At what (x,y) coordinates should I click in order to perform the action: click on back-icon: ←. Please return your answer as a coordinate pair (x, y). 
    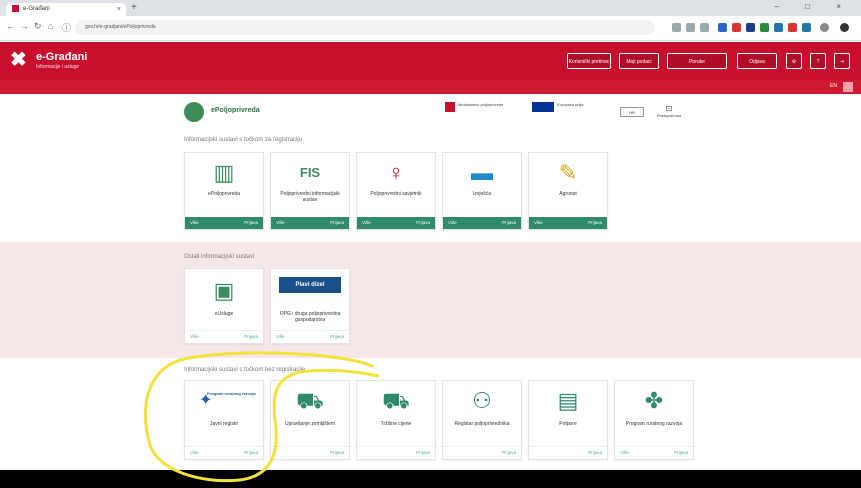
    Looking at the image, I should click on (10, 26).